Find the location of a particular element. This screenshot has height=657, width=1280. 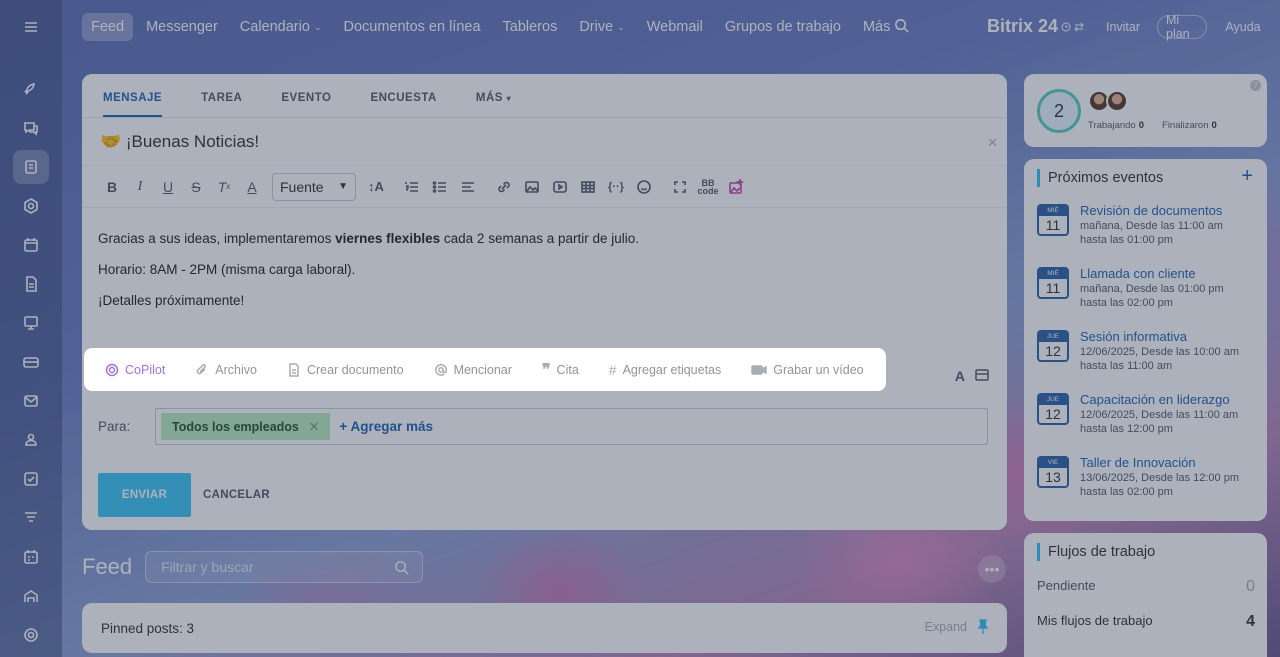

store-icon is located at coordinates (31, 596).